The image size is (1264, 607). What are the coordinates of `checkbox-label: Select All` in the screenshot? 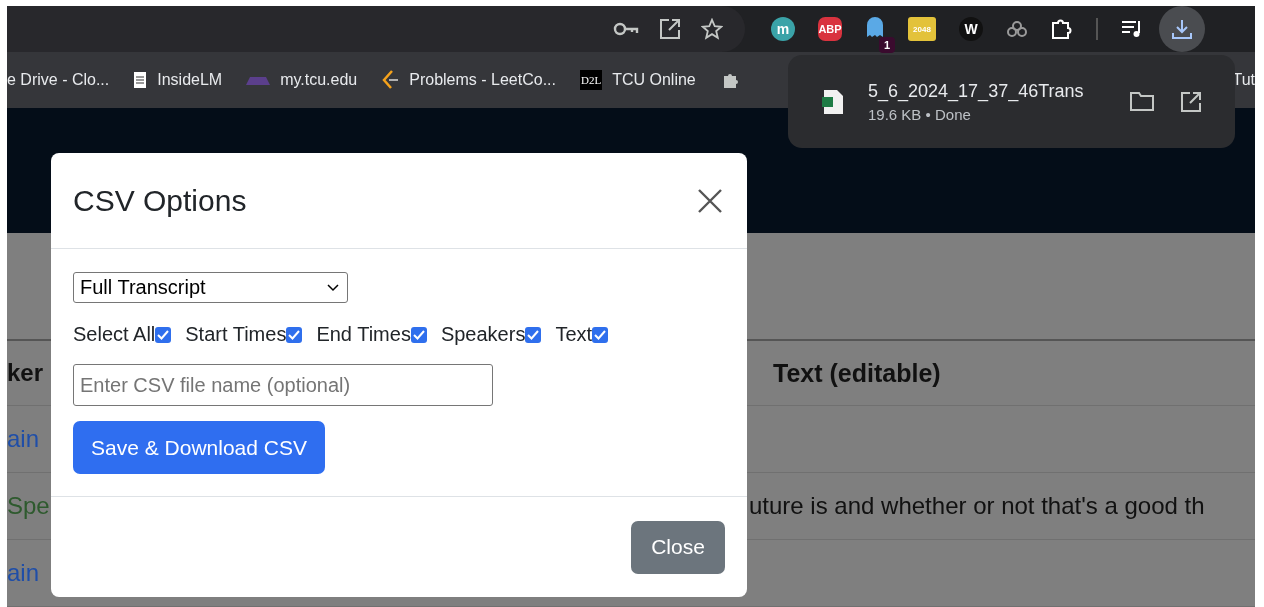 It's located at (114, 334).